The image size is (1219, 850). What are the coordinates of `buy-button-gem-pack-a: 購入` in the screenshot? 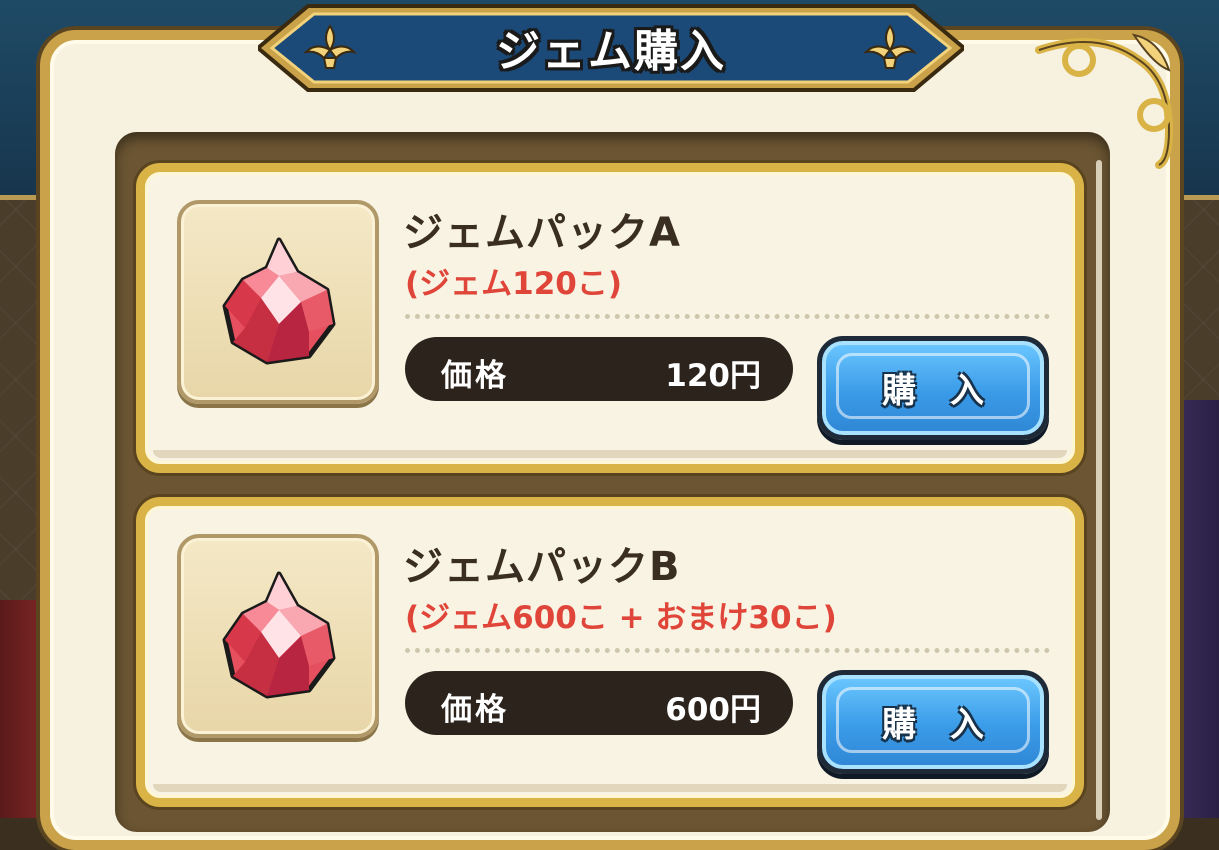 It's located at (933, 388).